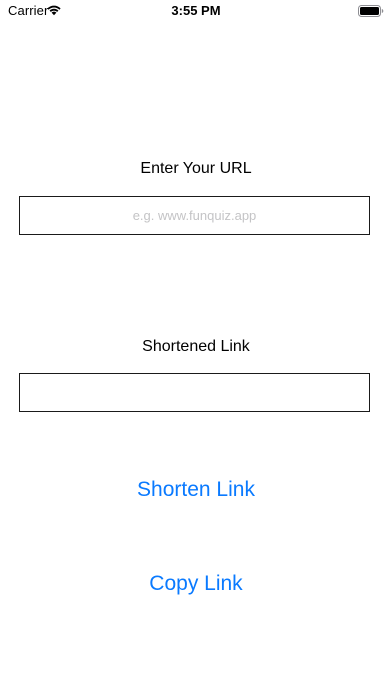 The width and height of the screenshot is (392, 696). I want to click on url-field-container, so click(194, 215).